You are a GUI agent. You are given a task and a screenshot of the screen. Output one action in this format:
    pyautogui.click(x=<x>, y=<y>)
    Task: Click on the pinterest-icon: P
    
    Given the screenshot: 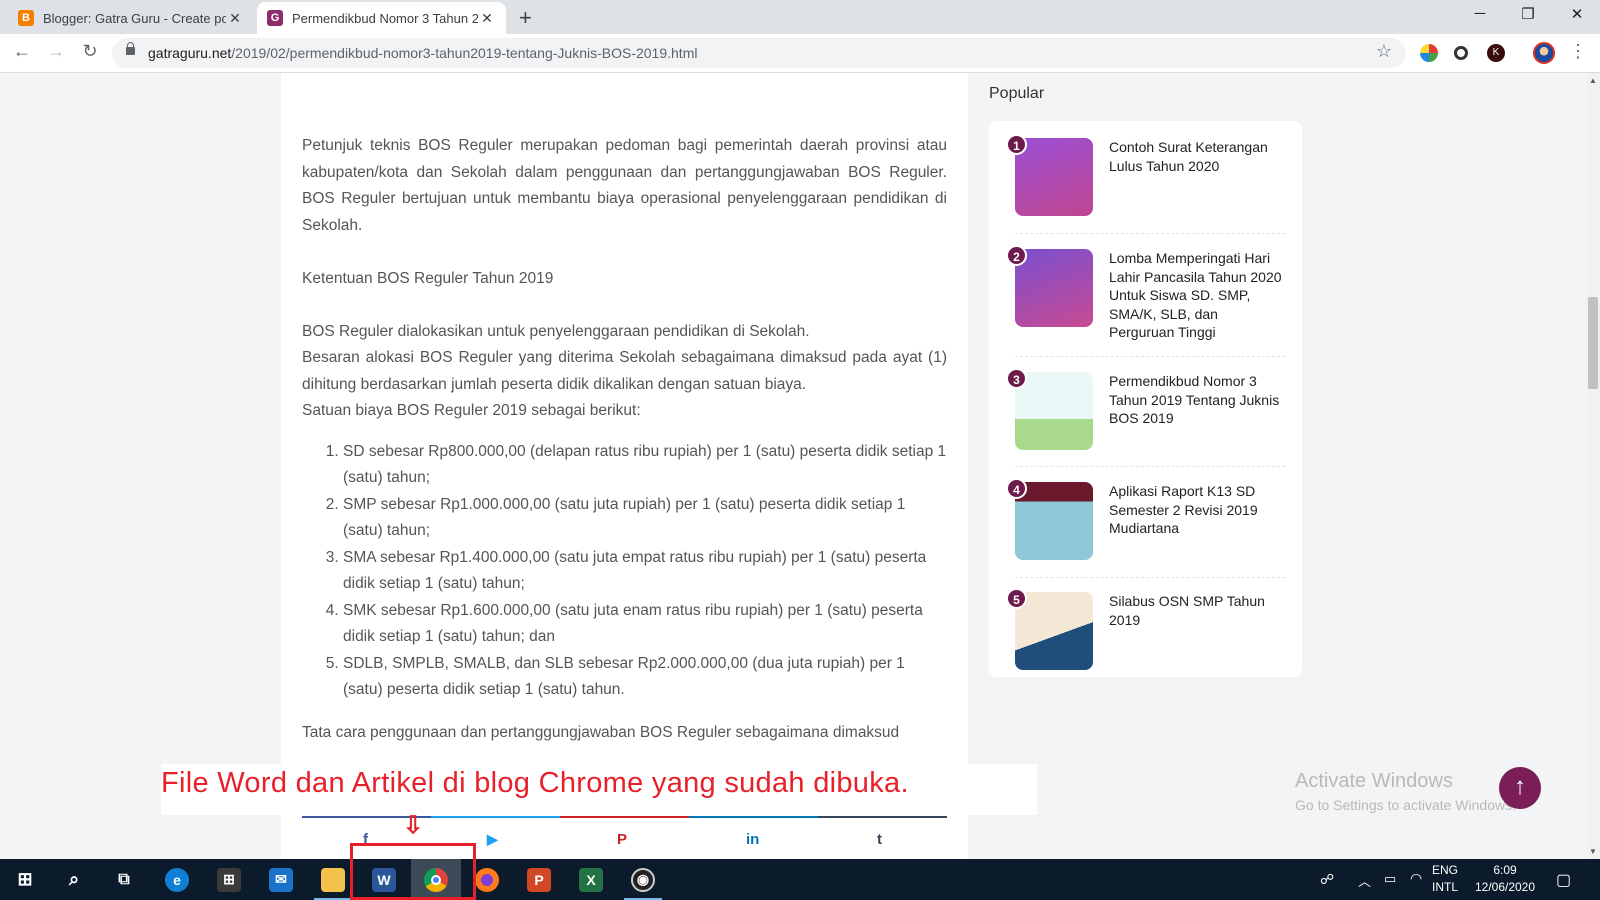 What is the action you would take?
    pyautogui.click(x=622, y=839)
    